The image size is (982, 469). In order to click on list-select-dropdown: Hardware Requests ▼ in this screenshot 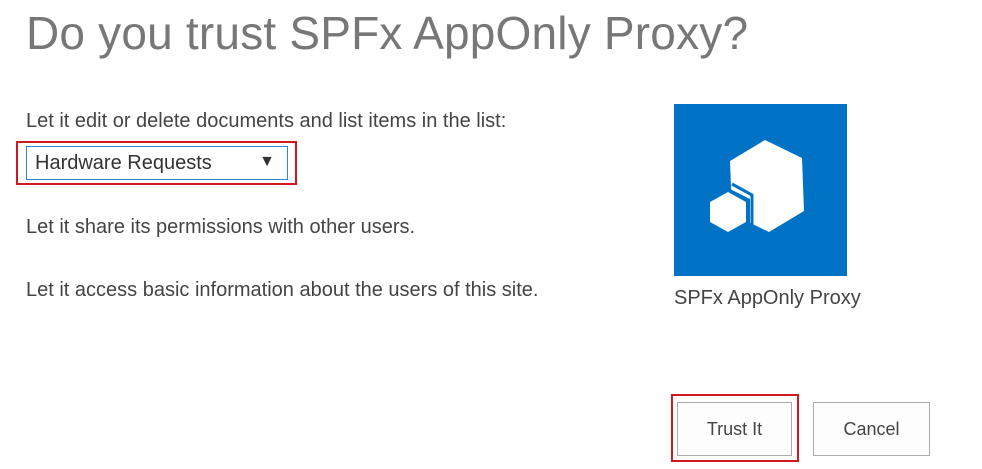, I will do `click(157, 163)`.